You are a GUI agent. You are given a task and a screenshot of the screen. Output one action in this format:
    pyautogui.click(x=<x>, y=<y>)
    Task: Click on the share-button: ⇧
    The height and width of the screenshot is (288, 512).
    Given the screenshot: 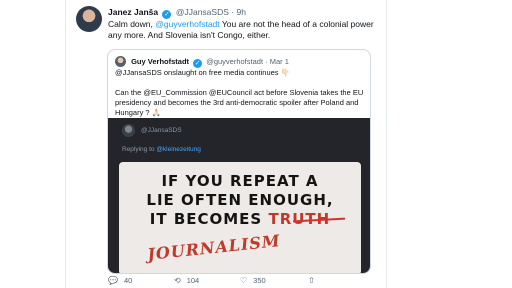 What is the action you would take?
    pyautogui.click(x=314, y=280)
    